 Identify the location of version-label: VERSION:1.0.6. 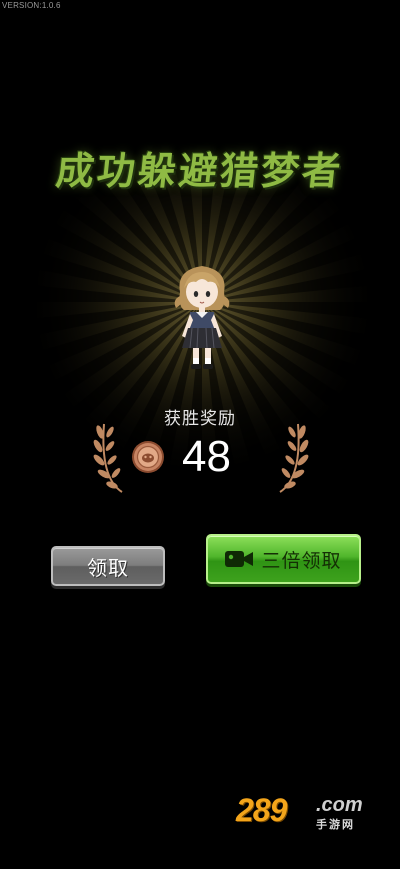
(31, 5).